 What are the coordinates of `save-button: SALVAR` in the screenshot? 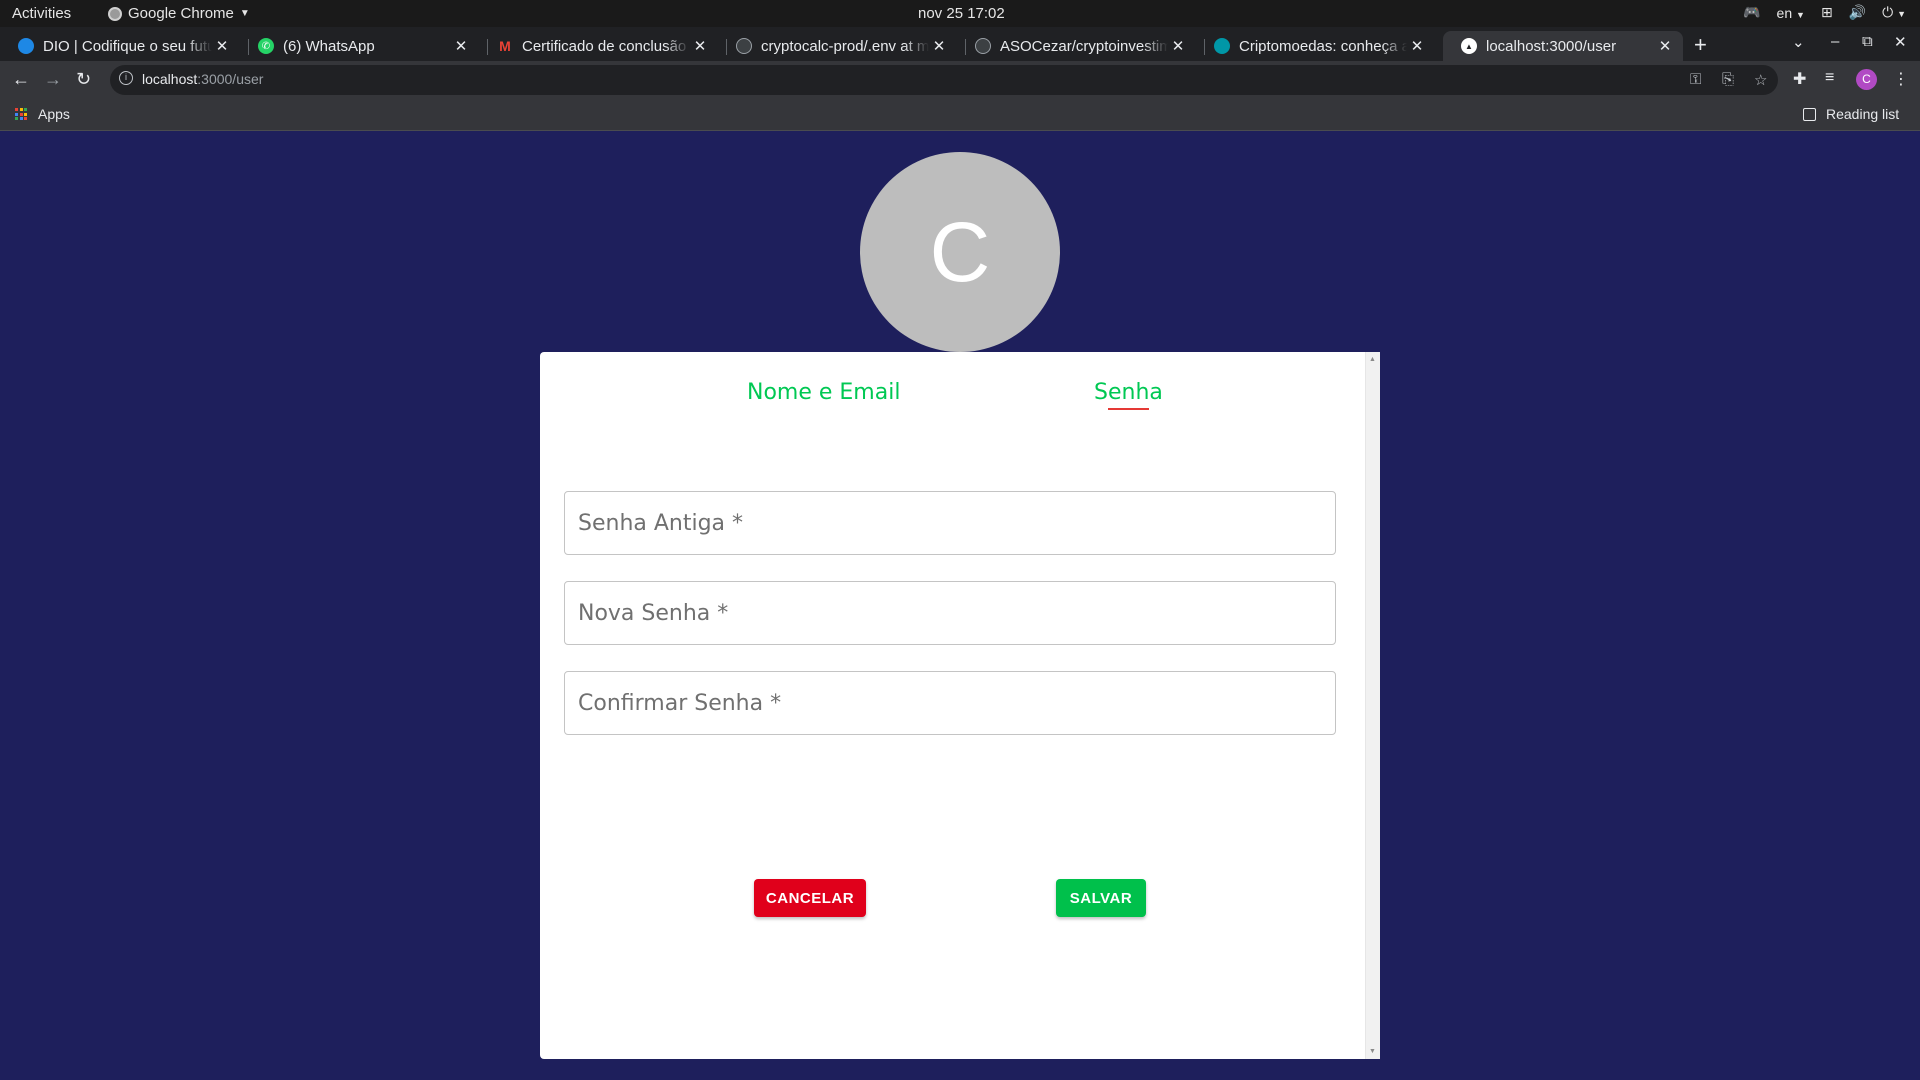 It's located at (1101, 898).